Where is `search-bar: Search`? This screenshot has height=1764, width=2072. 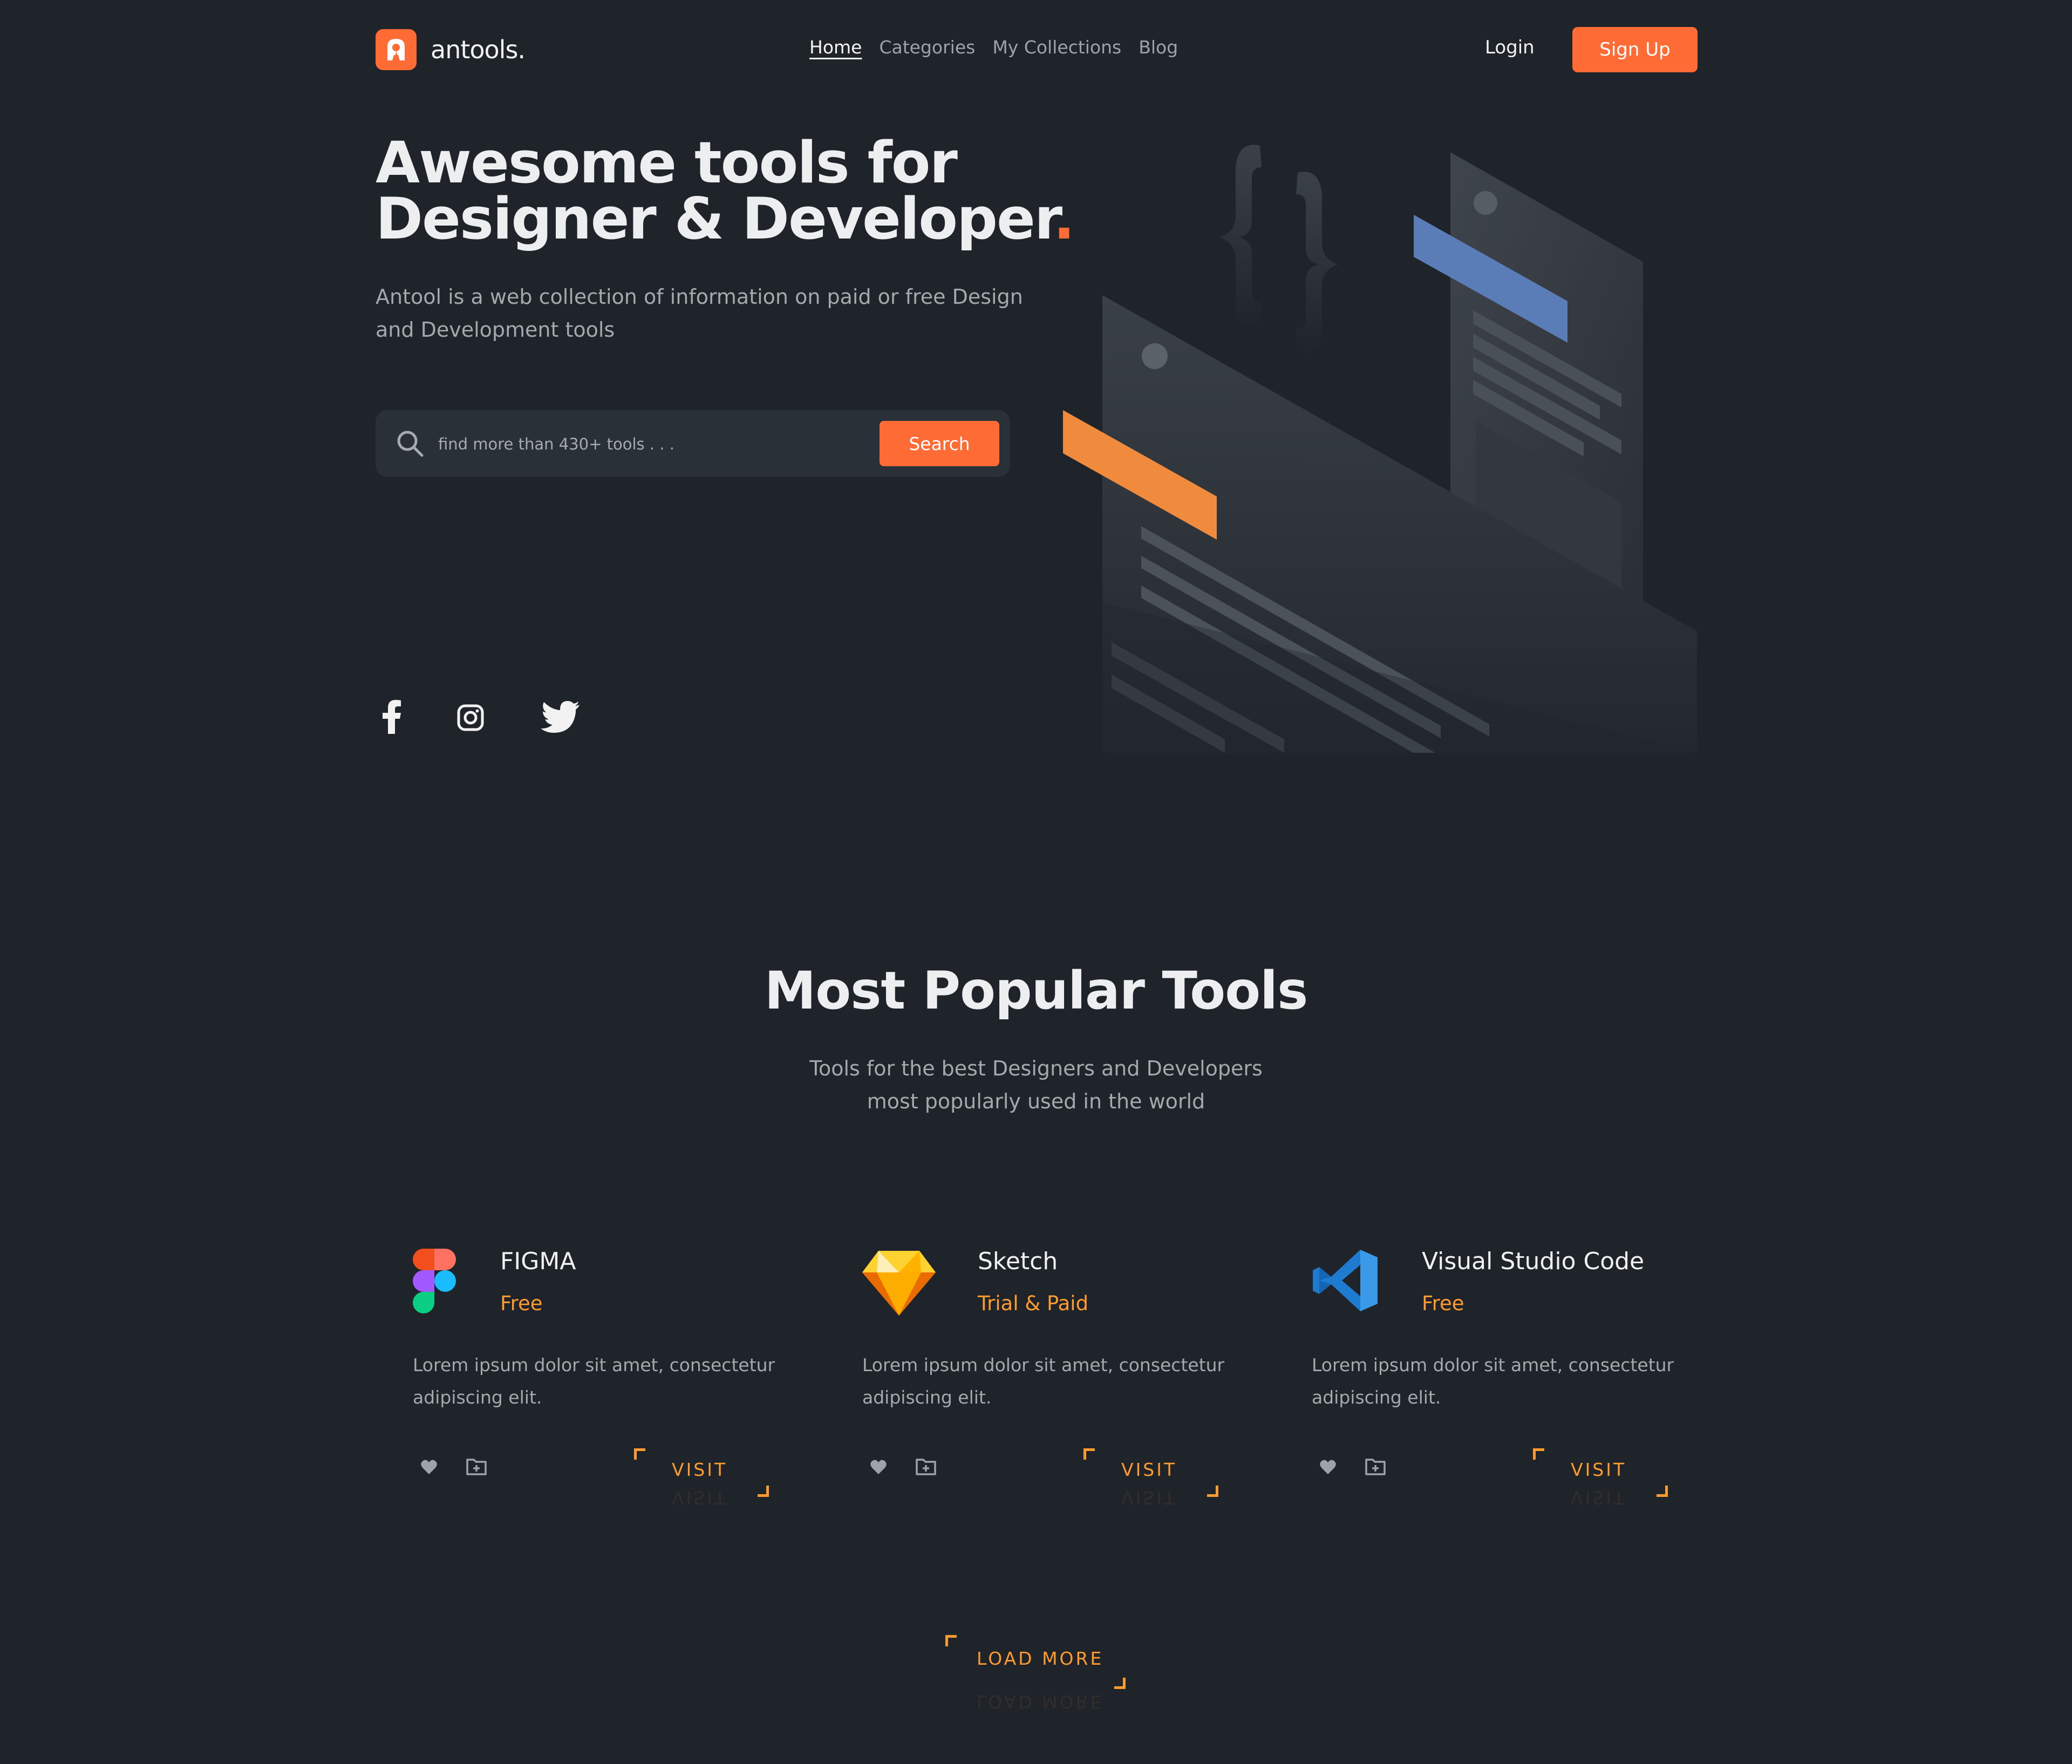
search-bar: Search is located at coordinates (693, 443).